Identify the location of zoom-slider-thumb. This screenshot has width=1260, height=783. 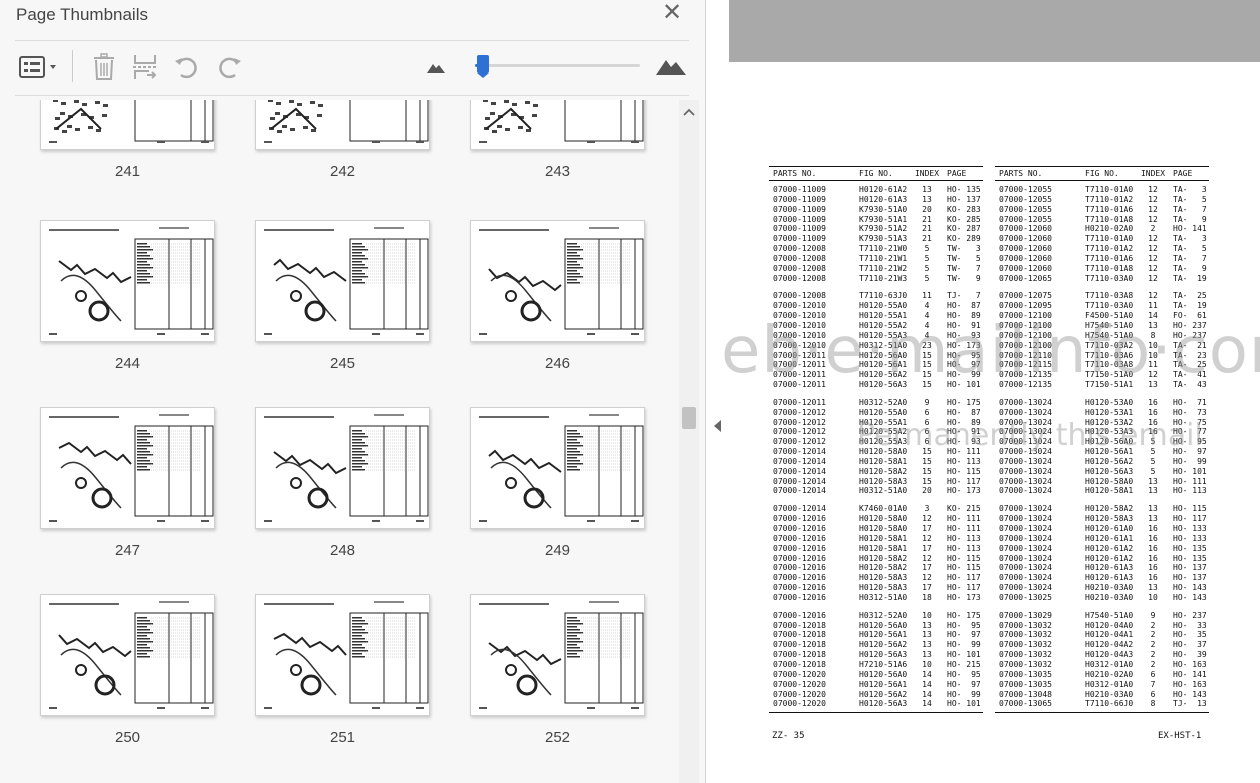
(482, 66).